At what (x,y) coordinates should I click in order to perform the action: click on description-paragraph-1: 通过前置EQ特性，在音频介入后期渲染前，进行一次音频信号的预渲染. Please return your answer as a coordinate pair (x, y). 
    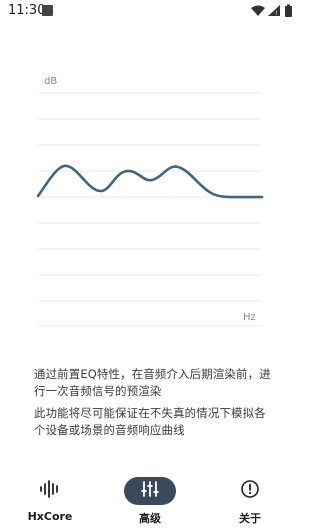
    Looking at the image, I should click on (152, 382).